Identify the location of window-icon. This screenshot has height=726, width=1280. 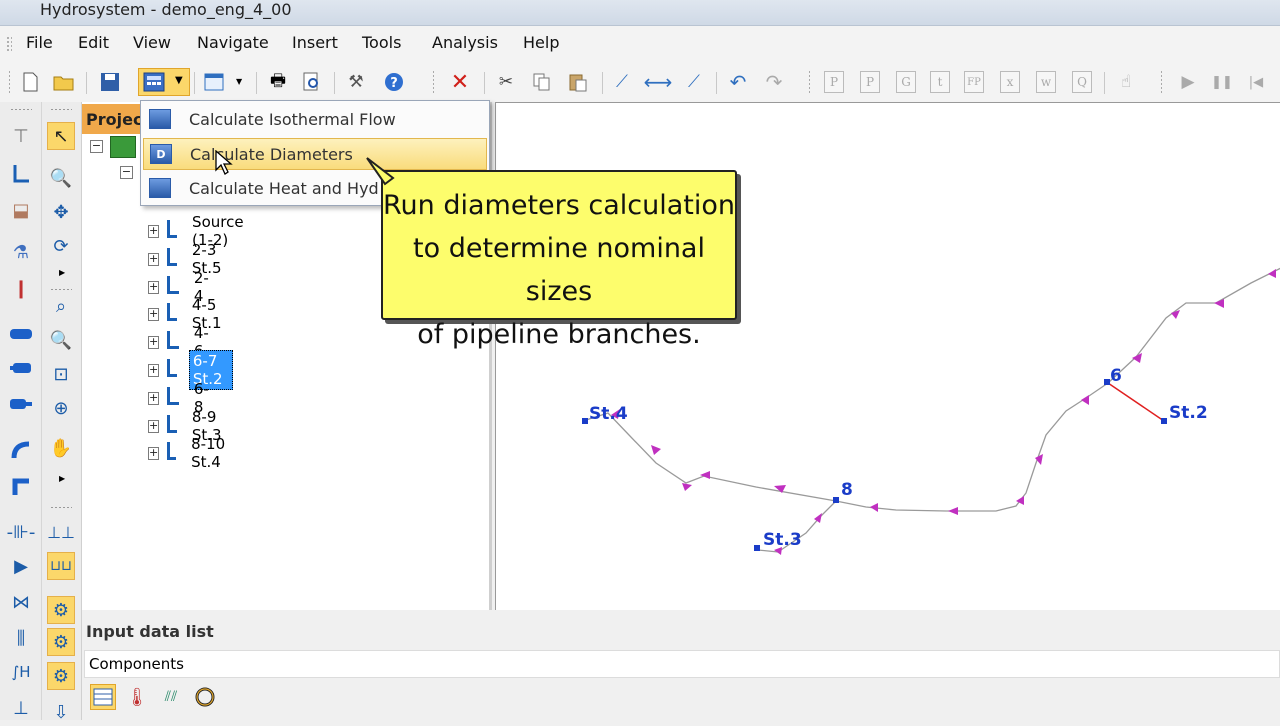
(214, 82).